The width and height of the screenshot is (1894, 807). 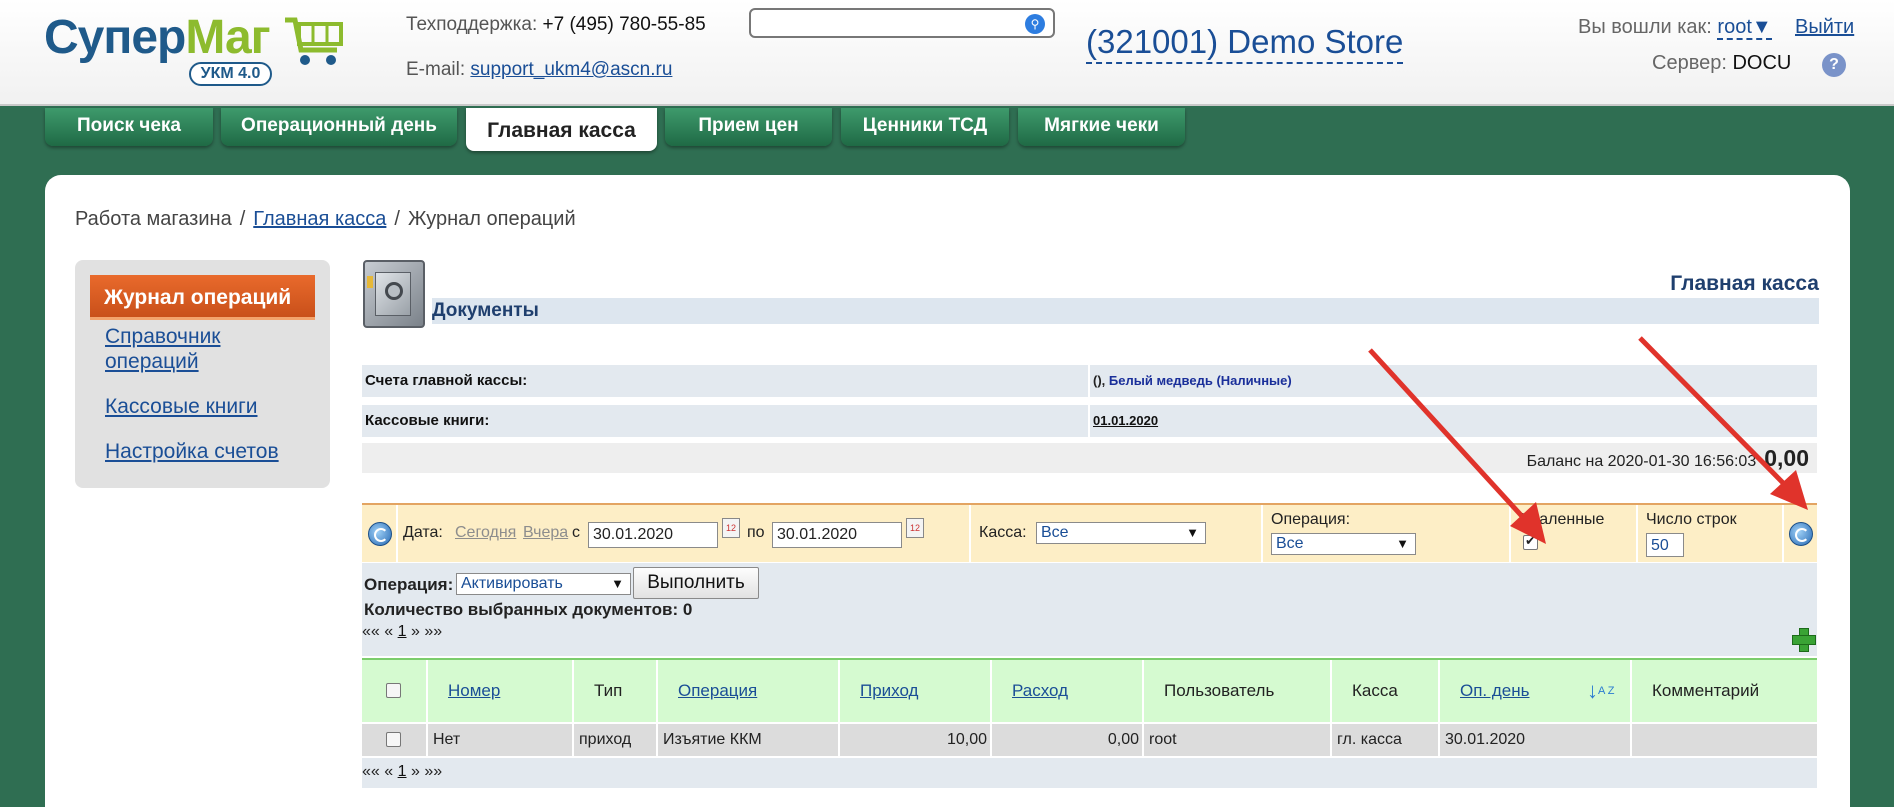 I want to click on server-info: Сервер: DOCU, so click(x=1721, y=63).